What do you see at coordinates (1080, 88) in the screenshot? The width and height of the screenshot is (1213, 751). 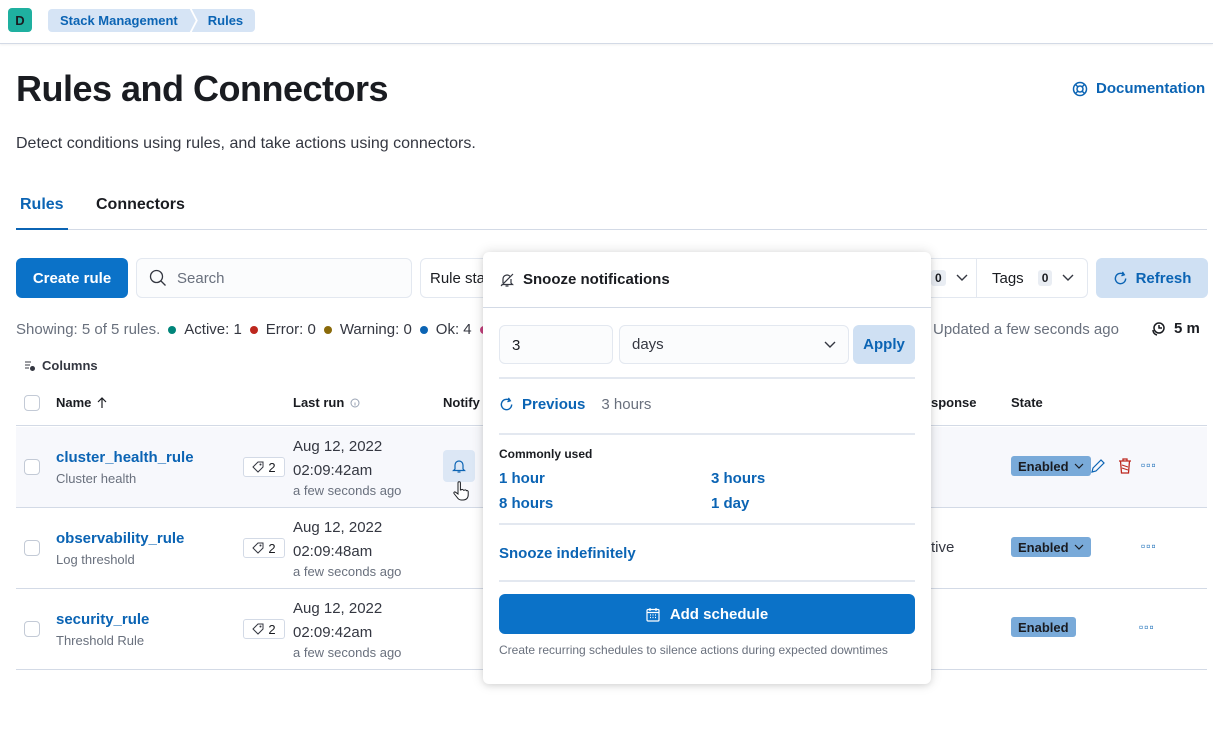 I see `help-lifebuoy-icon` at bounding box center [1080, 88].